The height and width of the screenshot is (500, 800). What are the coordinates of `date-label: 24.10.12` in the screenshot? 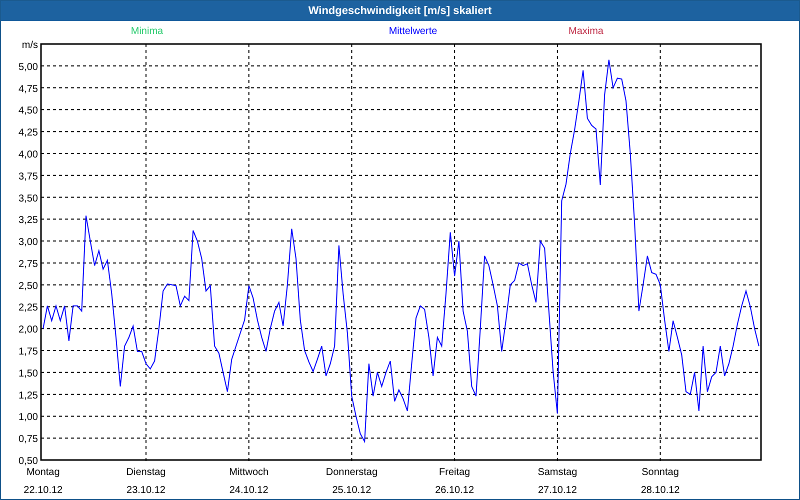 It's located at (248, 490).